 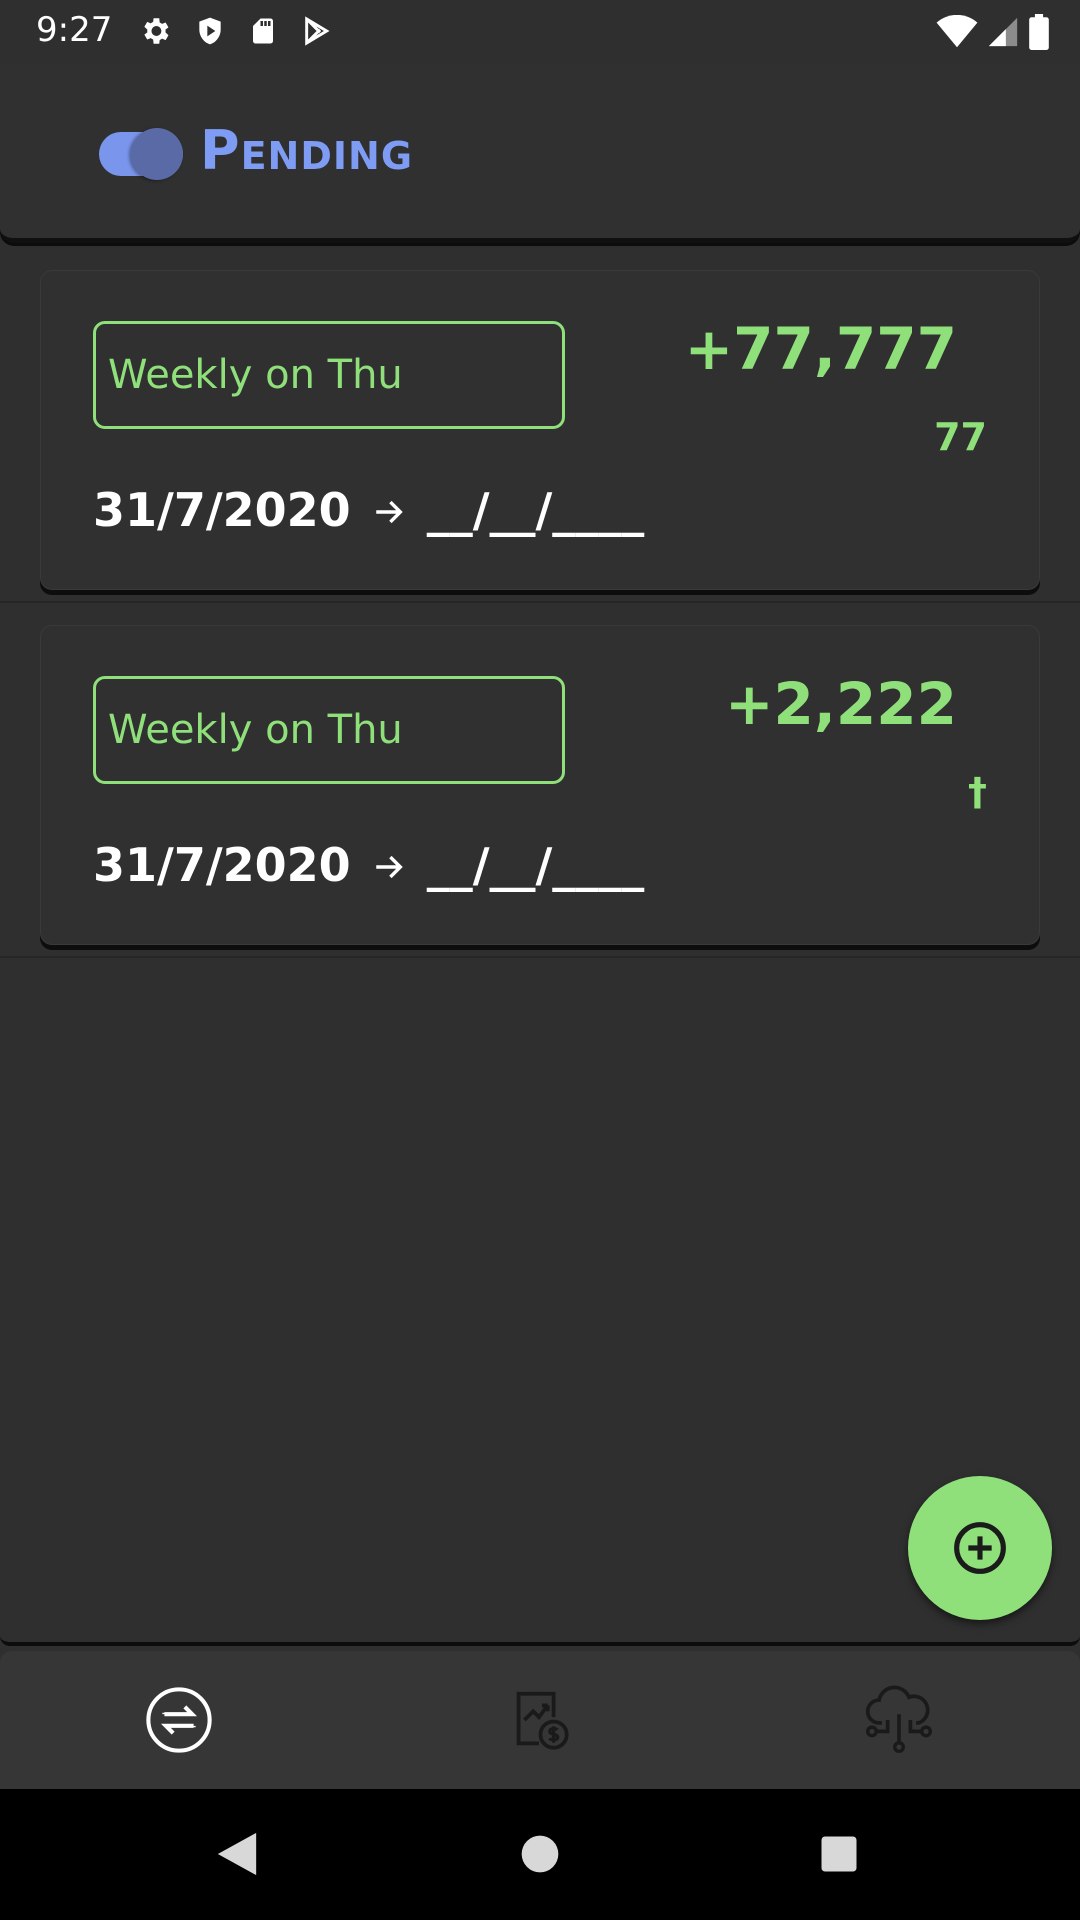 I want to click on add-transaction-button, so click(x=980, y=1548).